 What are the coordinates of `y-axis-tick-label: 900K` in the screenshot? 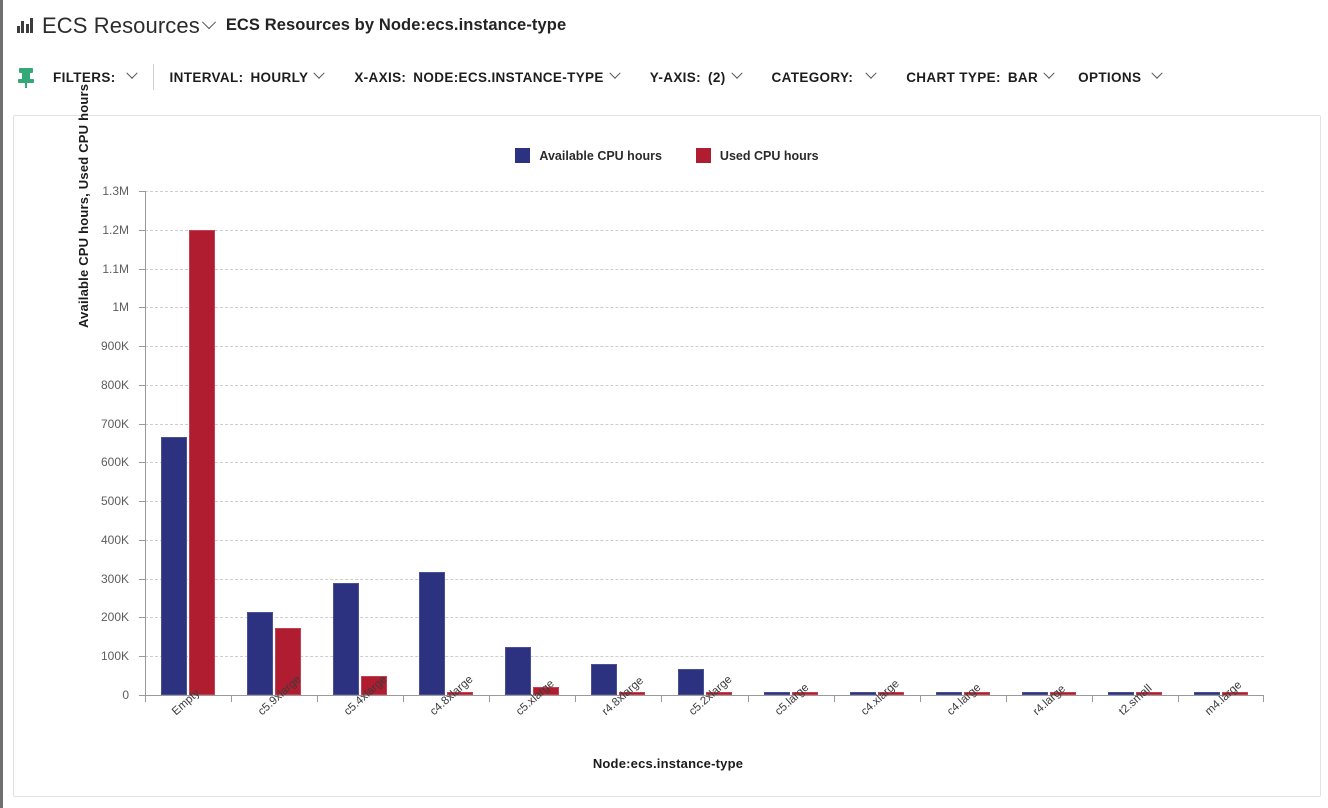 It's located at (114, 346).